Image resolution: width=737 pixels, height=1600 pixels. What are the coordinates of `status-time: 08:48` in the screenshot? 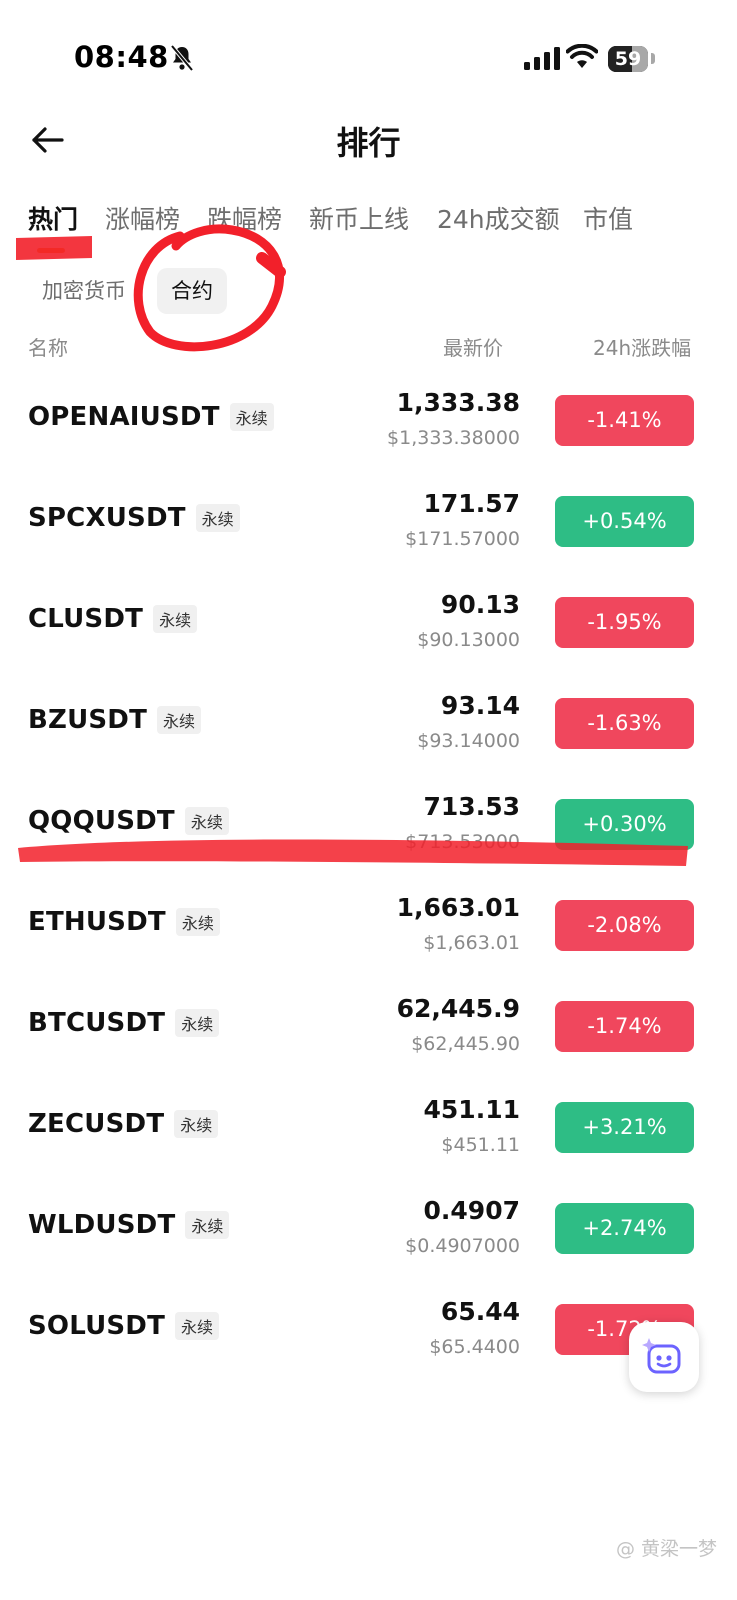 It's located at (121, 57).